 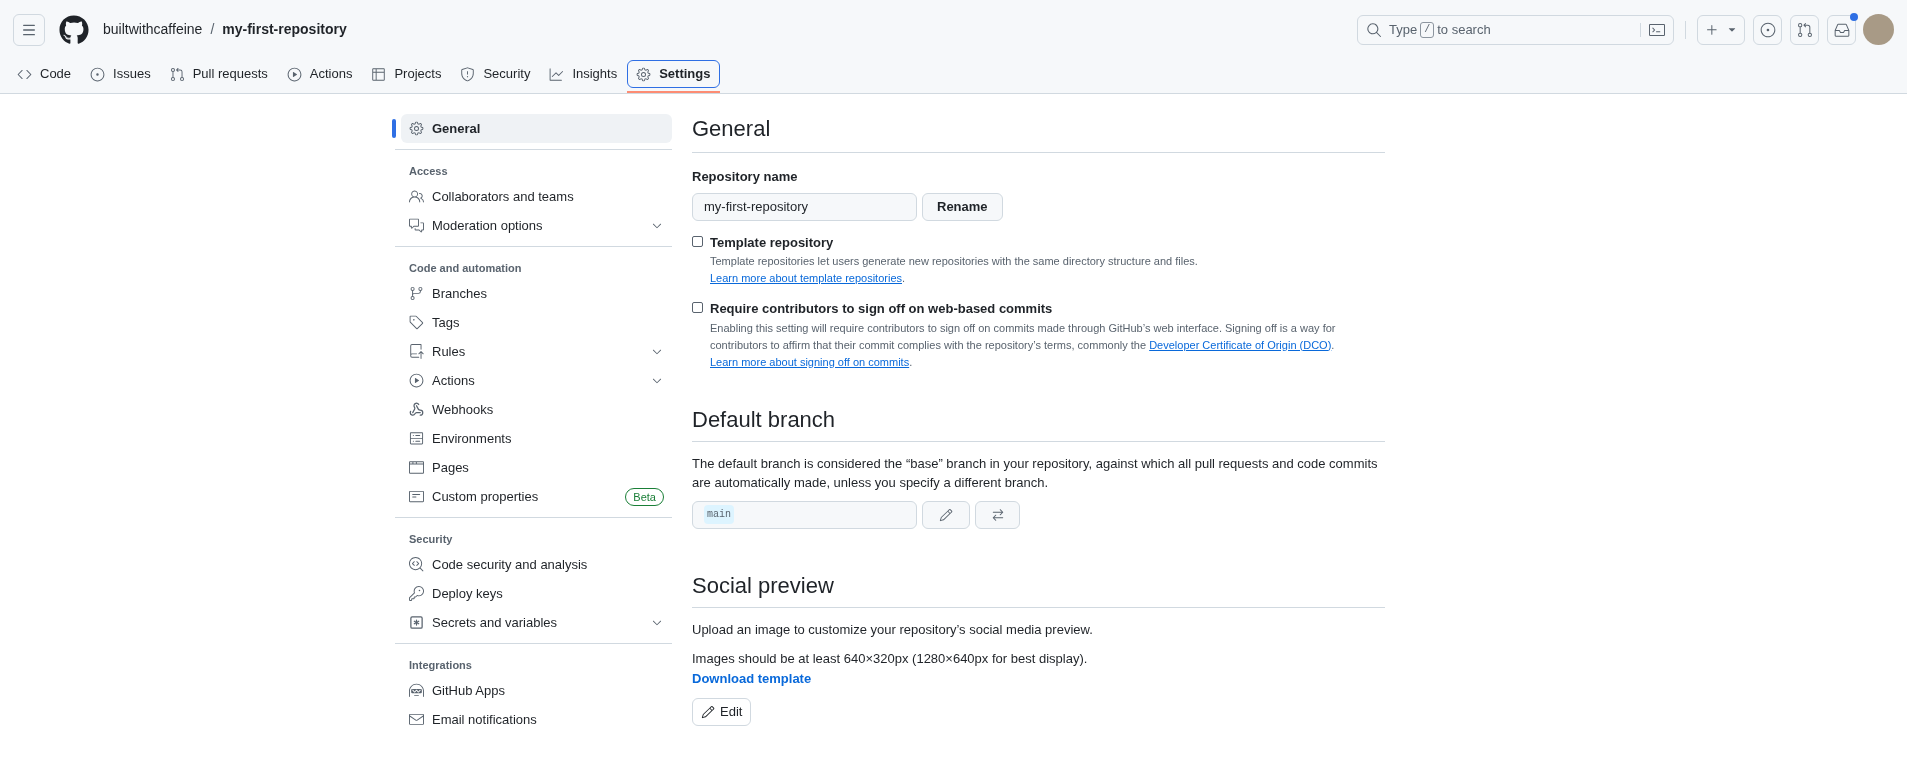 What do you see at coordinates (536, 293) in the screenshot?
I see `sidebar-item: Branches` at bounding box center [536, 293].